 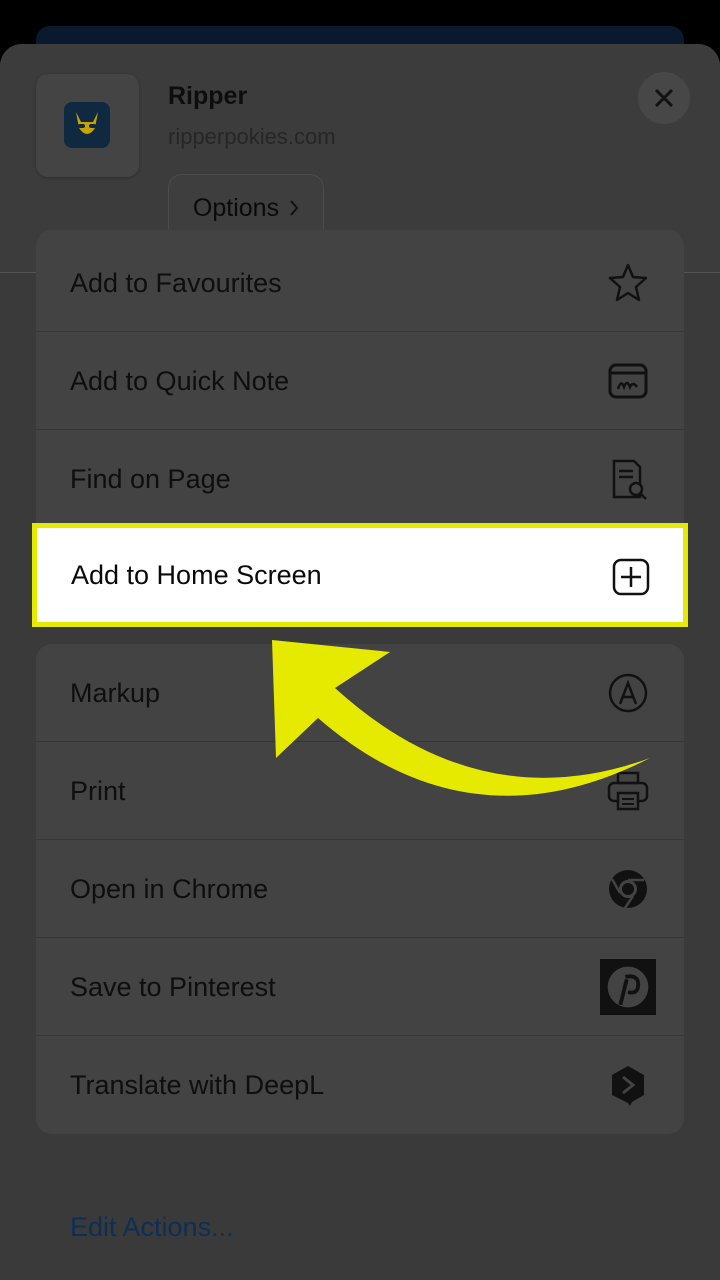 I want to click on annotation-arrow, so click(x=461, y=718).